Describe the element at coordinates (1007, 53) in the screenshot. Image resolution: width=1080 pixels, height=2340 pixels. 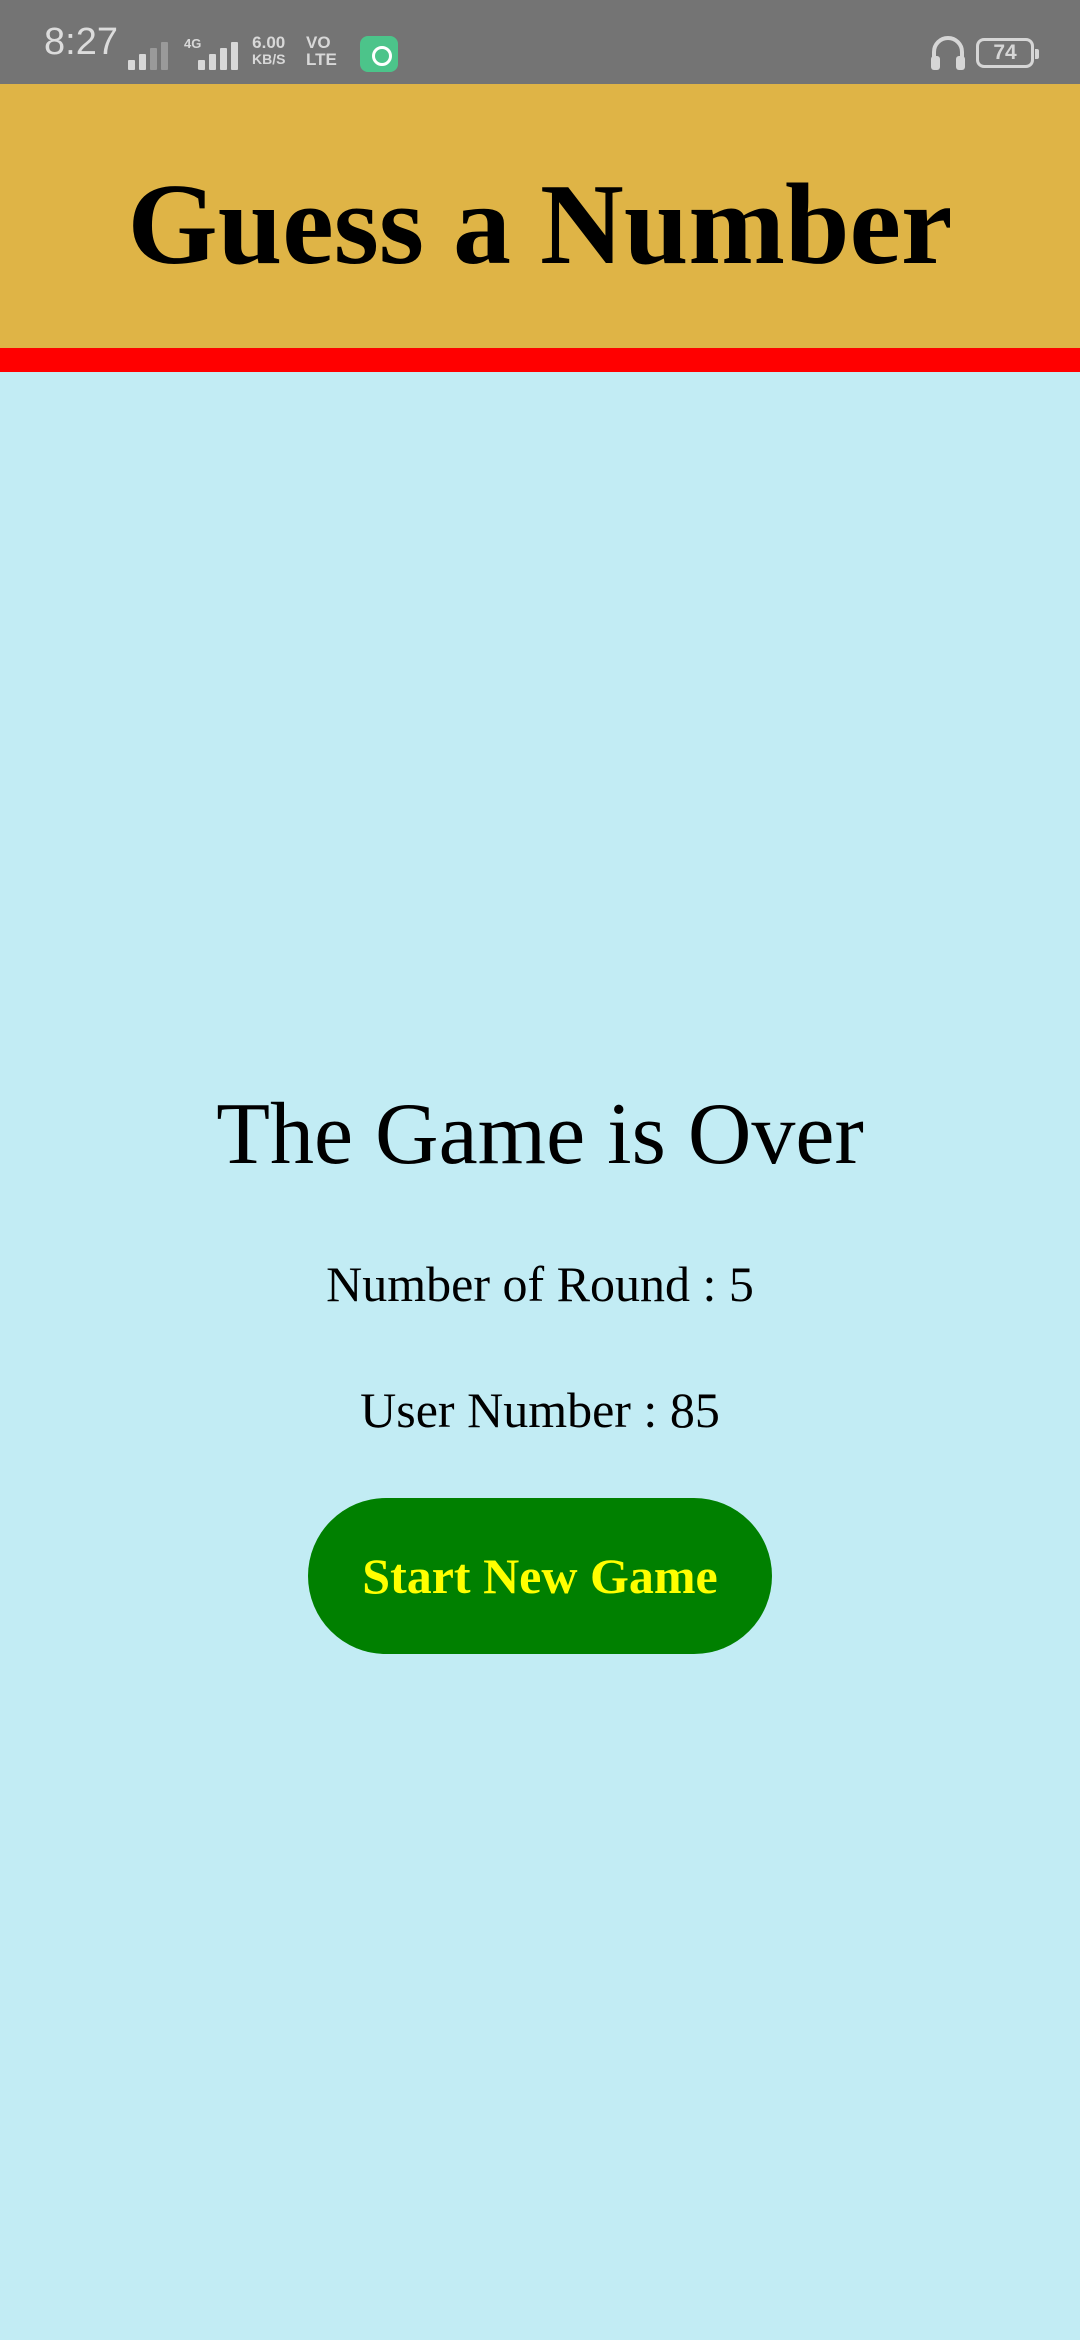
I see `battery-indicator: 74` at that location.